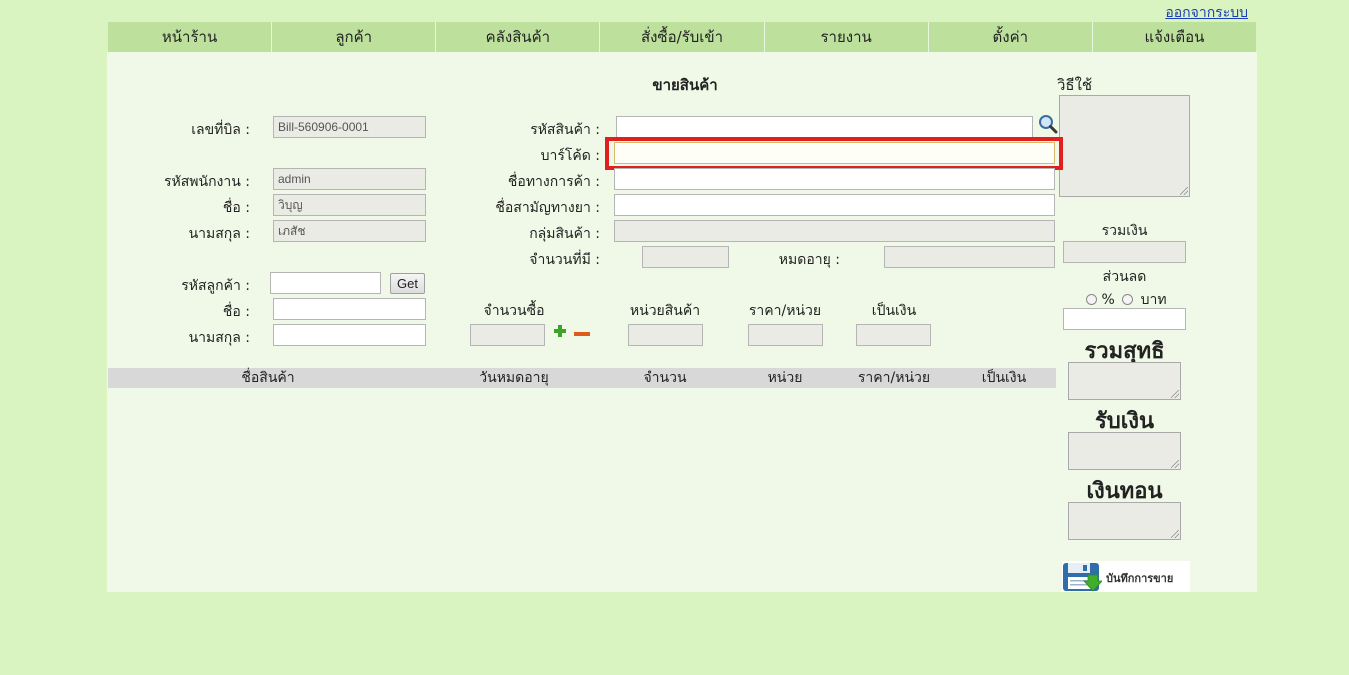  Describe the element at coordinates (517, 37) in the screenshot. I see `nav-inventory: คลังสินค้า` at that location.